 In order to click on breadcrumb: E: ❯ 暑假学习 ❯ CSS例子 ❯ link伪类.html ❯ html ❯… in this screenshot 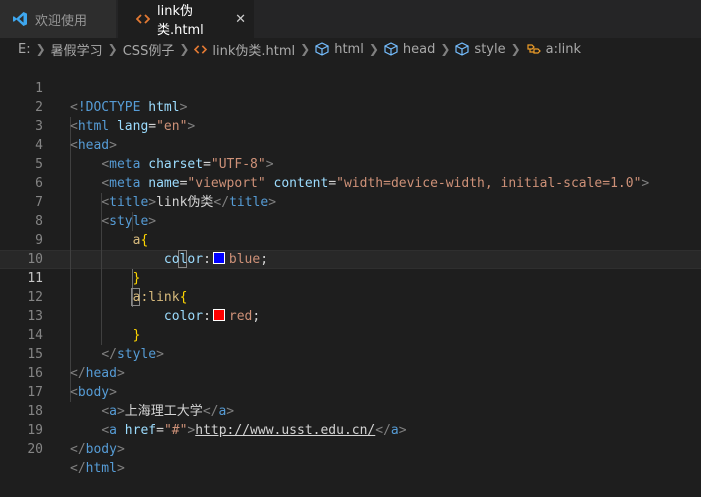, I will do `click(350, 49)`.